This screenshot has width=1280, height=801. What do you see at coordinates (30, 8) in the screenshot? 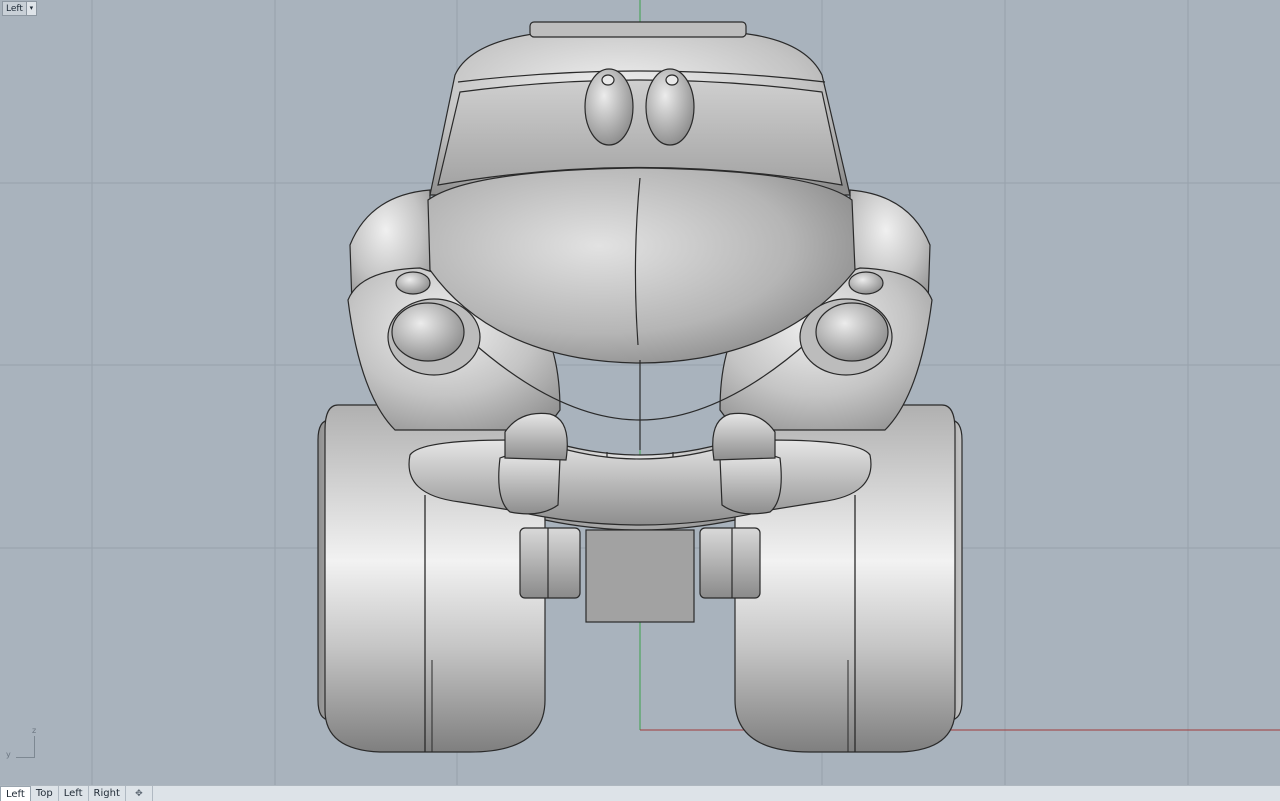
I see `viewport-menu-dropdown-icon: ▾` at bounding box center [30, 8].